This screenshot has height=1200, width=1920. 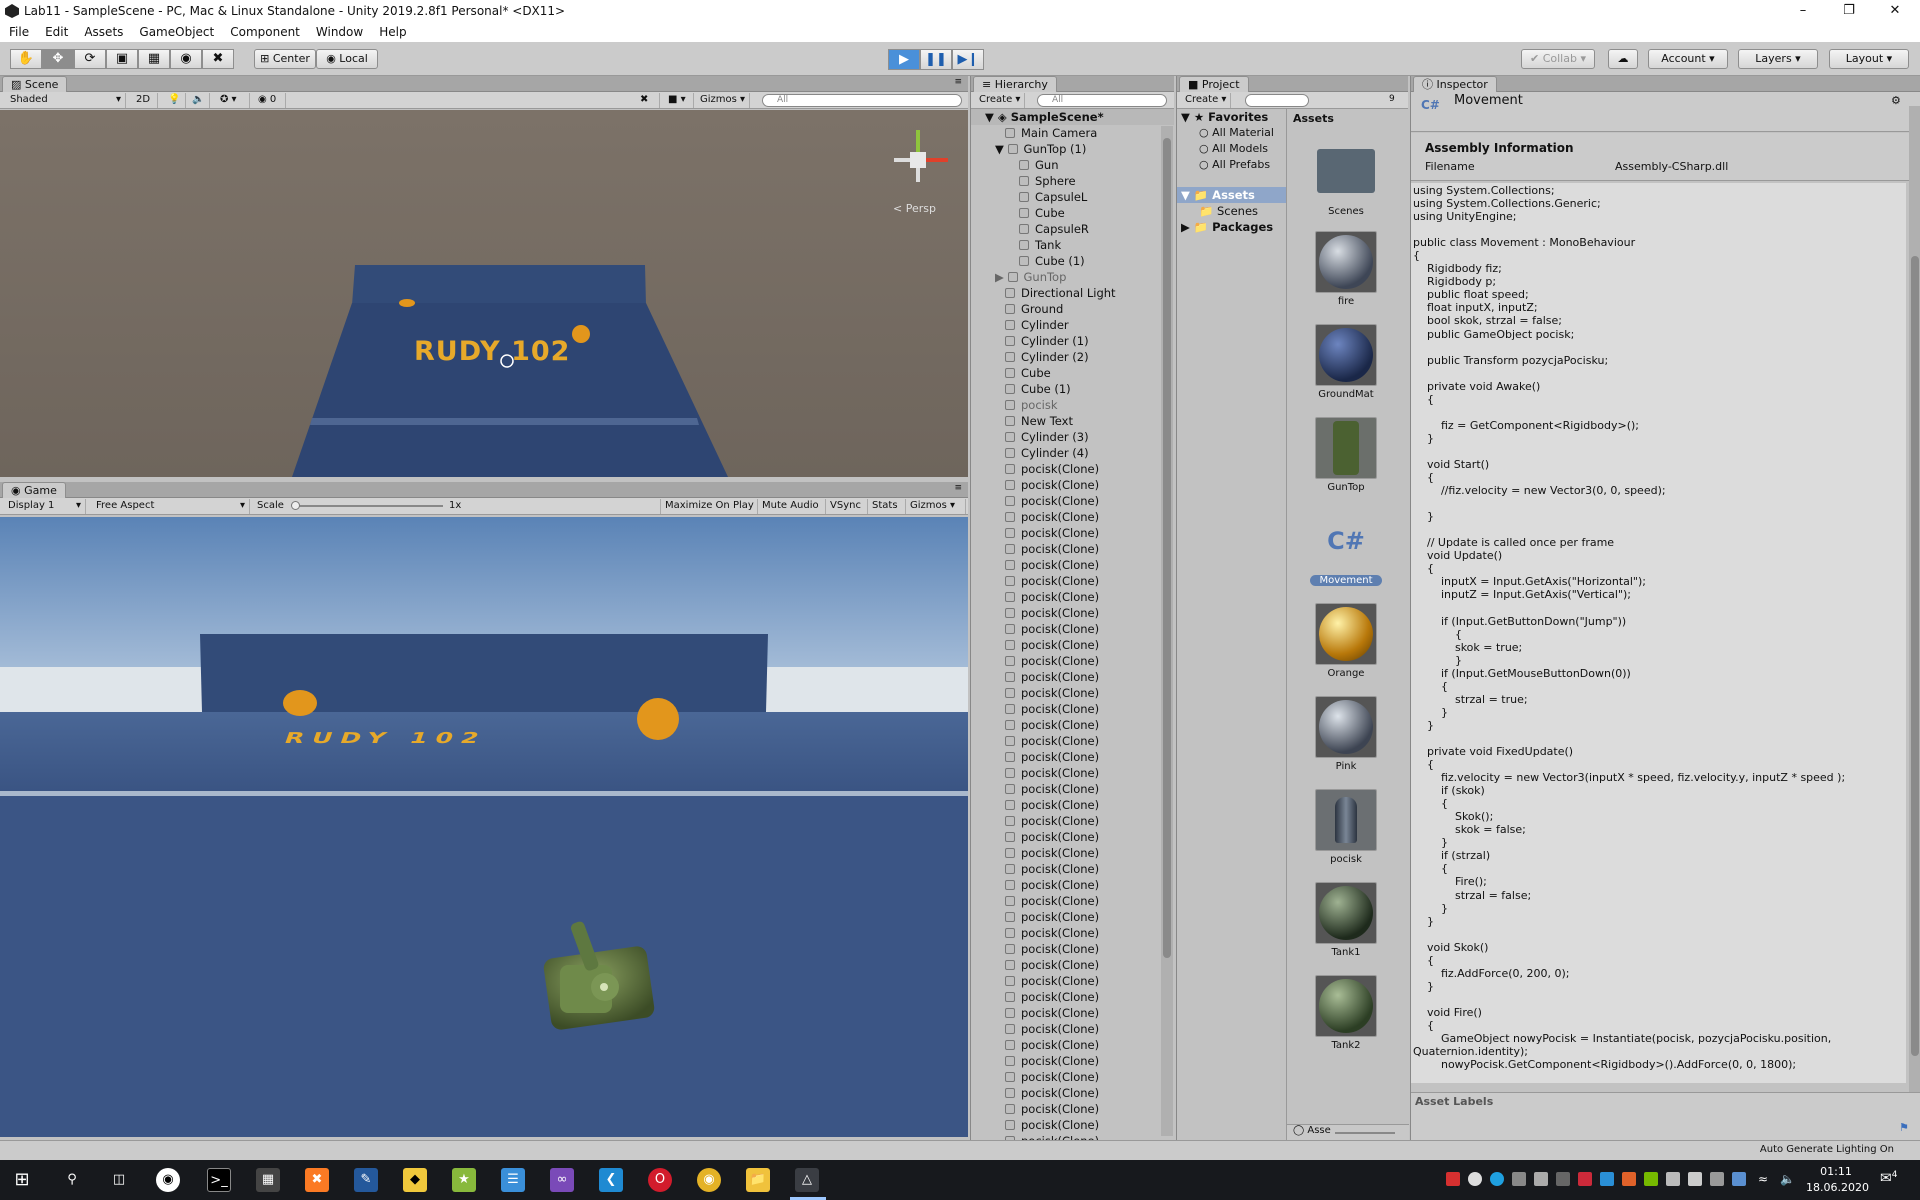 I want to click on search-icon: ⚲, so click(x=72, y=1180).